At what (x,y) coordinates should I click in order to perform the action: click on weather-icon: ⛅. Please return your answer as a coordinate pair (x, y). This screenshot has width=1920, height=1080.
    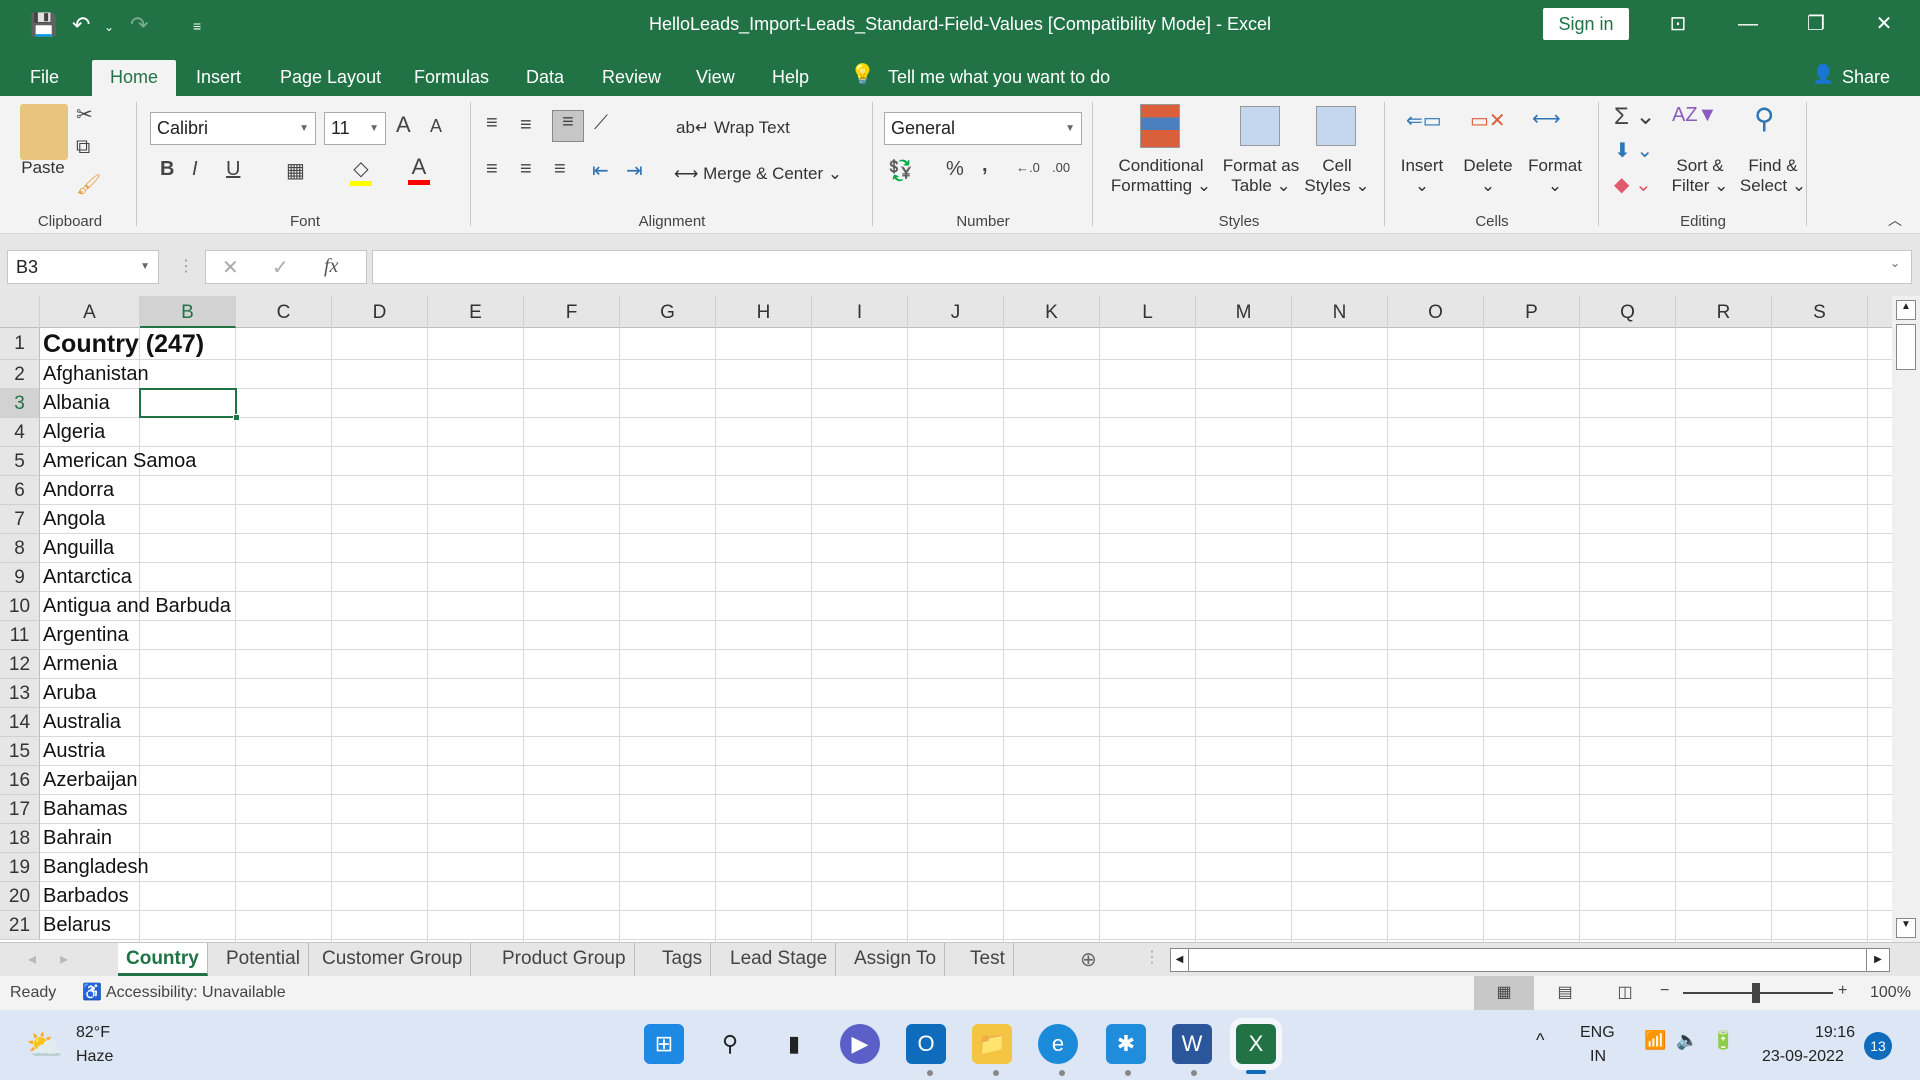
    Looking at the image, I should click on (44, 1045).